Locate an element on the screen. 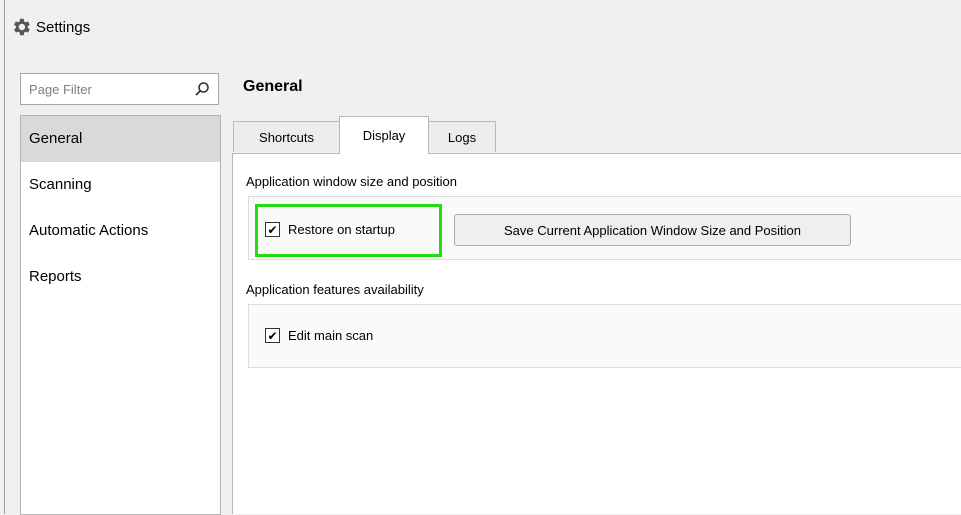 Image resolution: width=961 pixels, height=515 pixels. tab-display: Display is located at coordinates (384, 135).